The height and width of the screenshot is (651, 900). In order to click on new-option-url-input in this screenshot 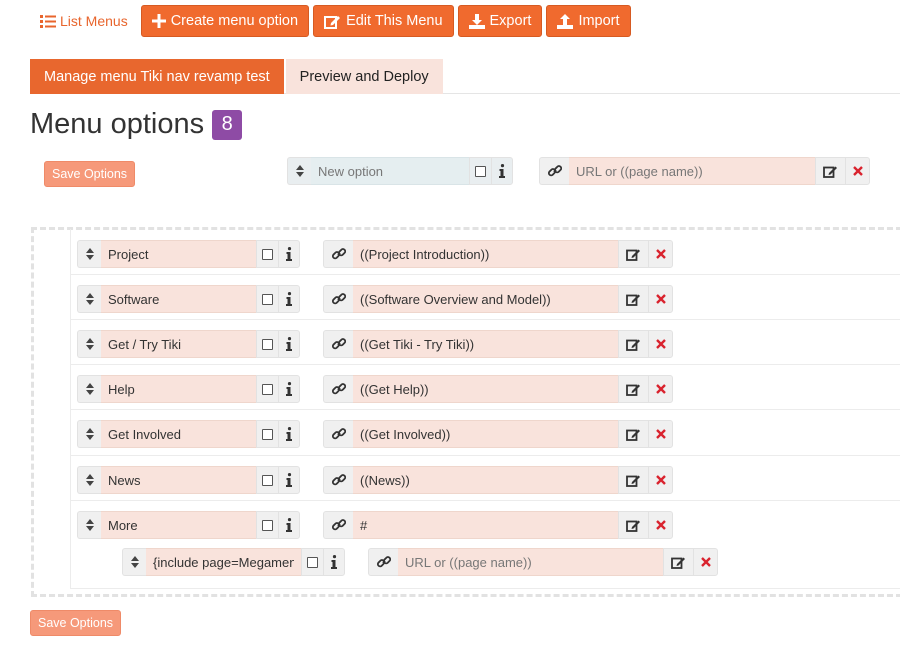, I will do `click(692, 171)`.